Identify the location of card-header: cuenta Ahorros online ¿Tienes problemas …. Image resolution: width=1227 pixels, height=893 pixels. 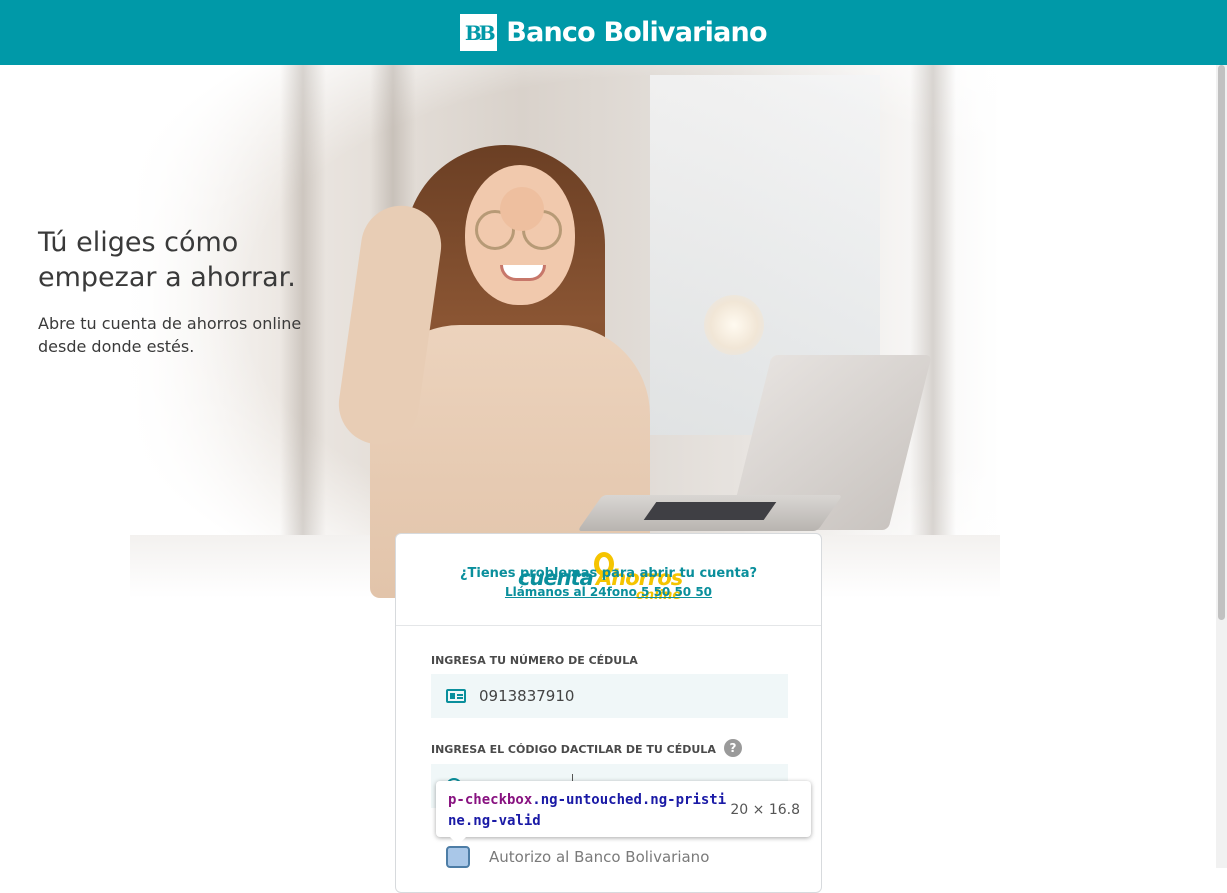
(608, 580).